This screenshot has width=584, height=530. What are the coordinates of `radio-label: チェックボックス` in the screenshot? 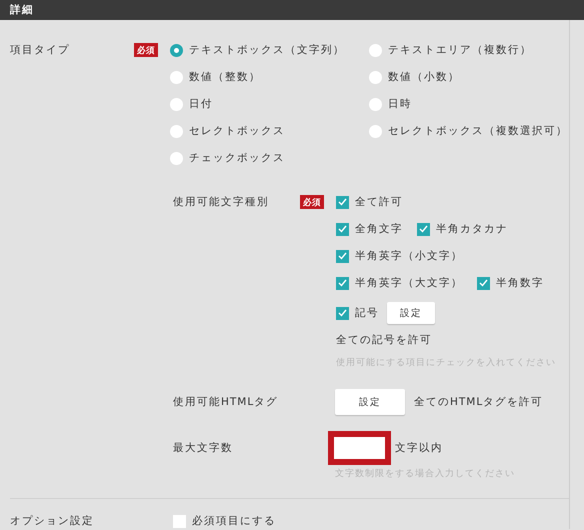 It's located at (237, 158).